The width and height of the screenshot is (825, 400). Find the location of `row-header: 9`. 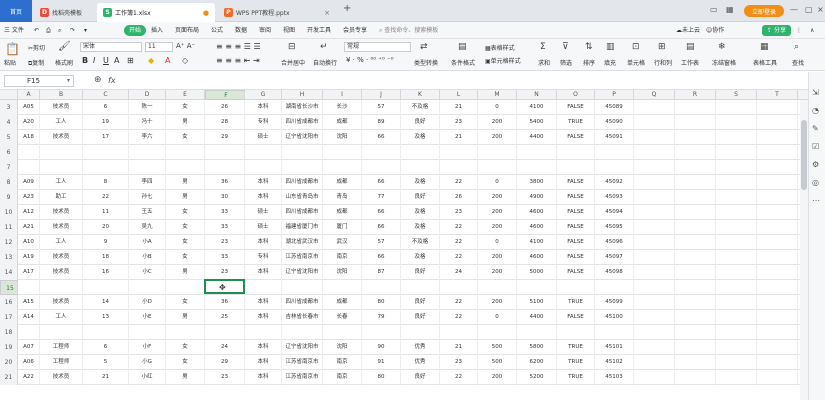

row-header: 9 is located at coordinates (9, 197).